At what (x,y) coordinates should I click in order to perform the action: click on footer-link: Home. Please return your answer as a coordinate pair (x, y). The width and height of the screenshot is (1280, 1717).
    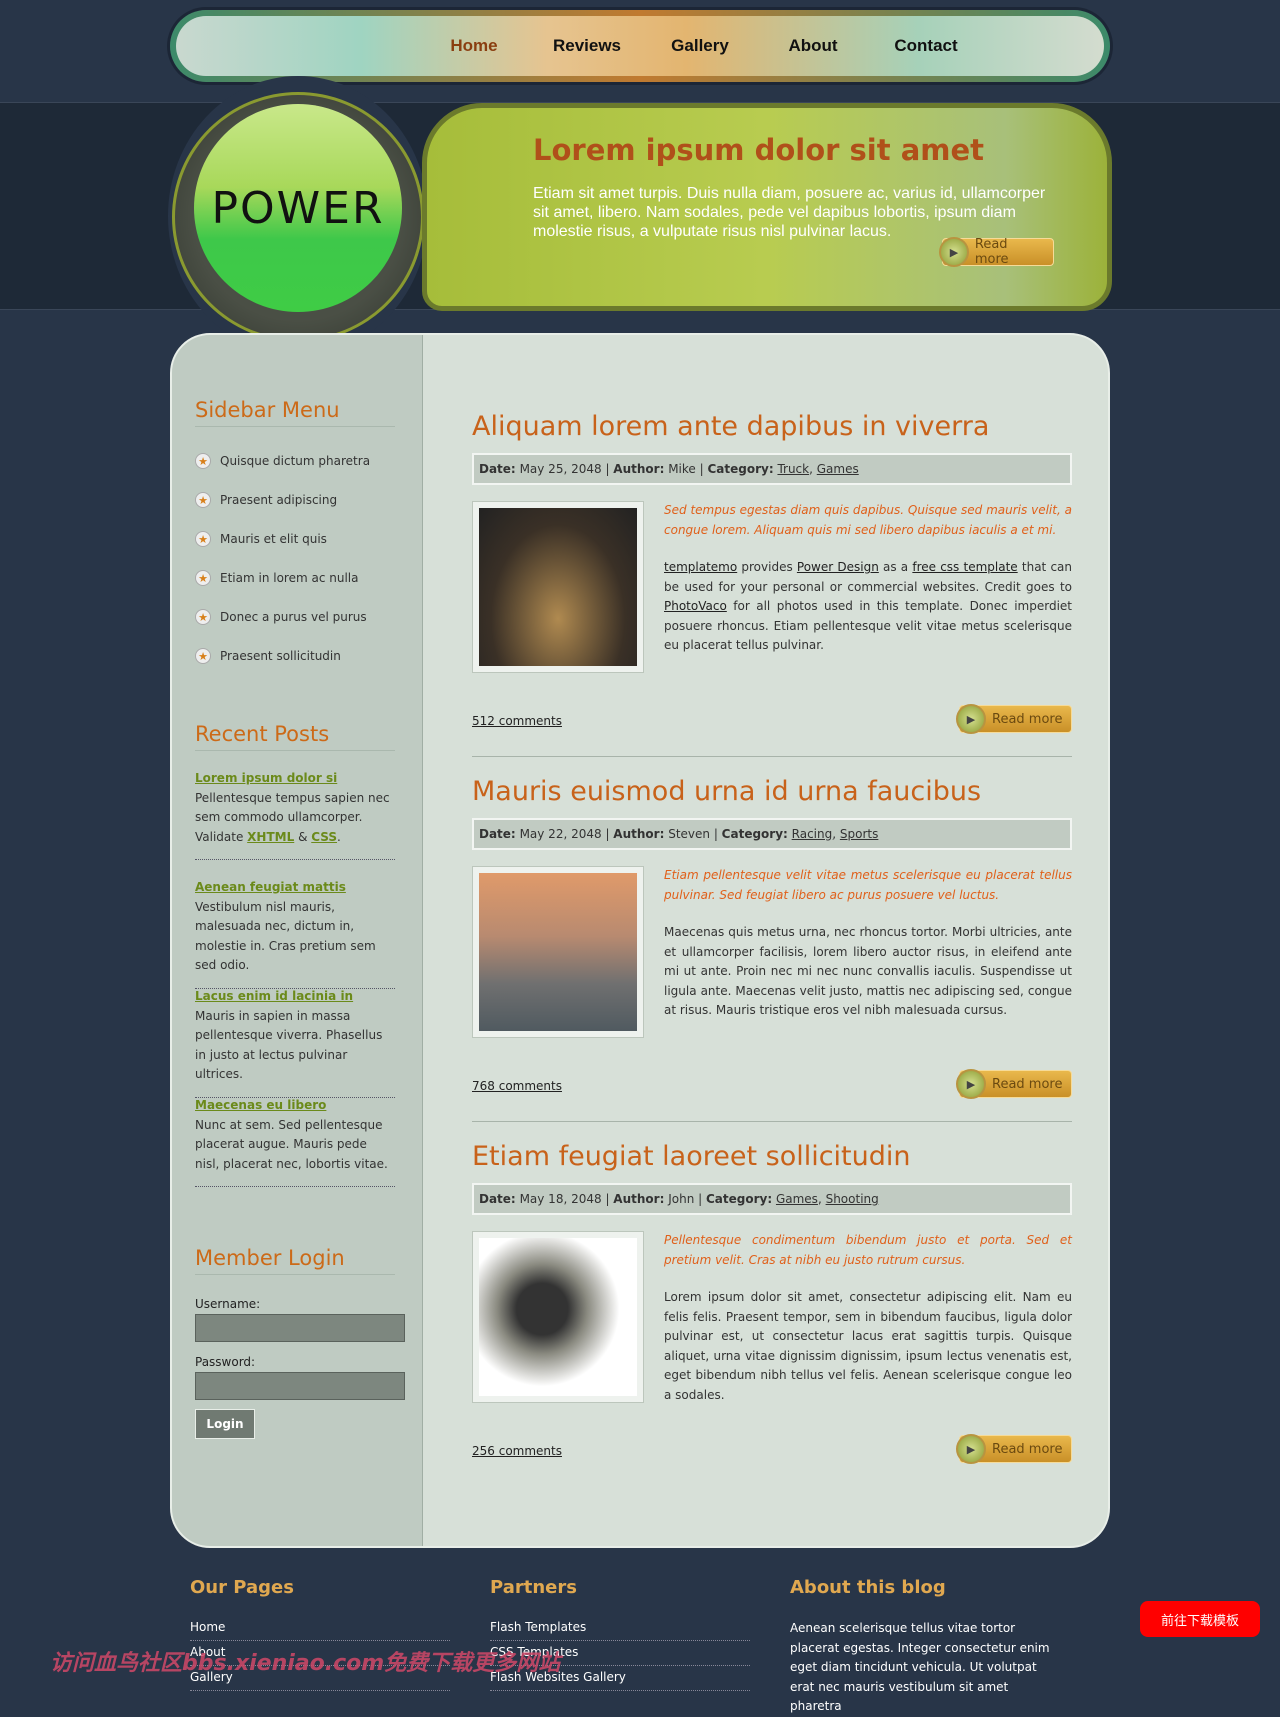
    Looking at the image, I should click on (320, 1630).